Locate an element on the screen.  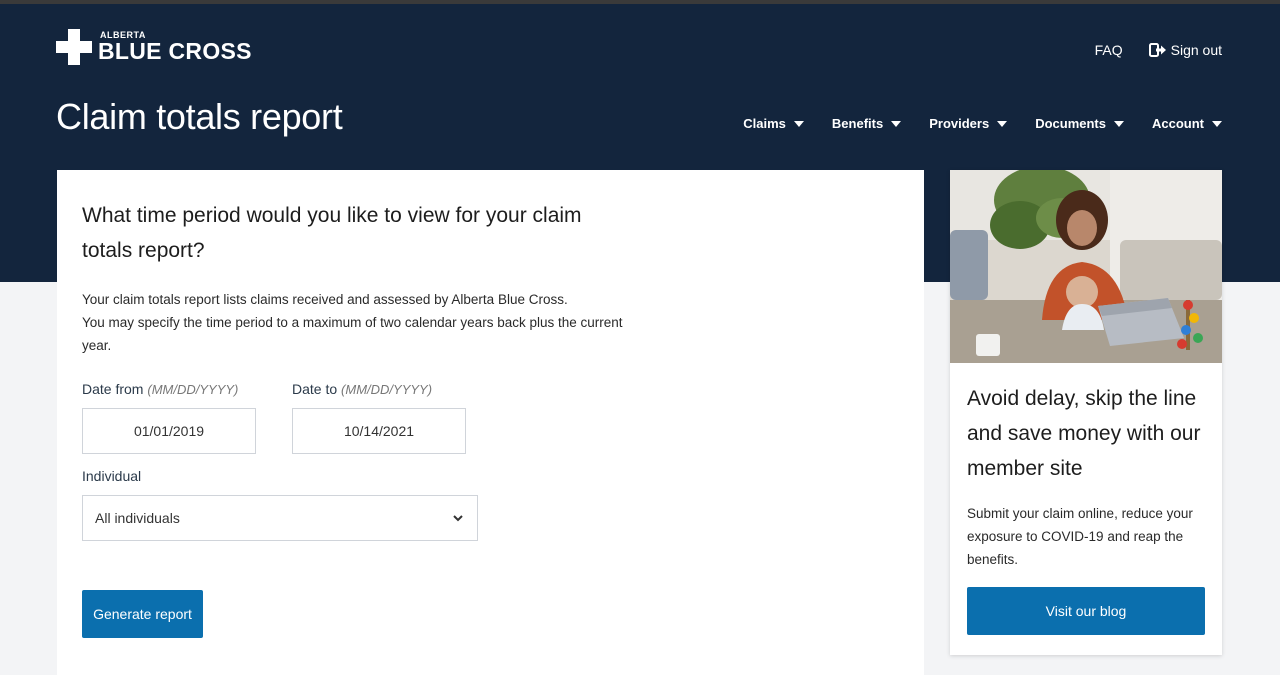
utility-links: FAQ Sign out is located at coordinates (1158, 50).